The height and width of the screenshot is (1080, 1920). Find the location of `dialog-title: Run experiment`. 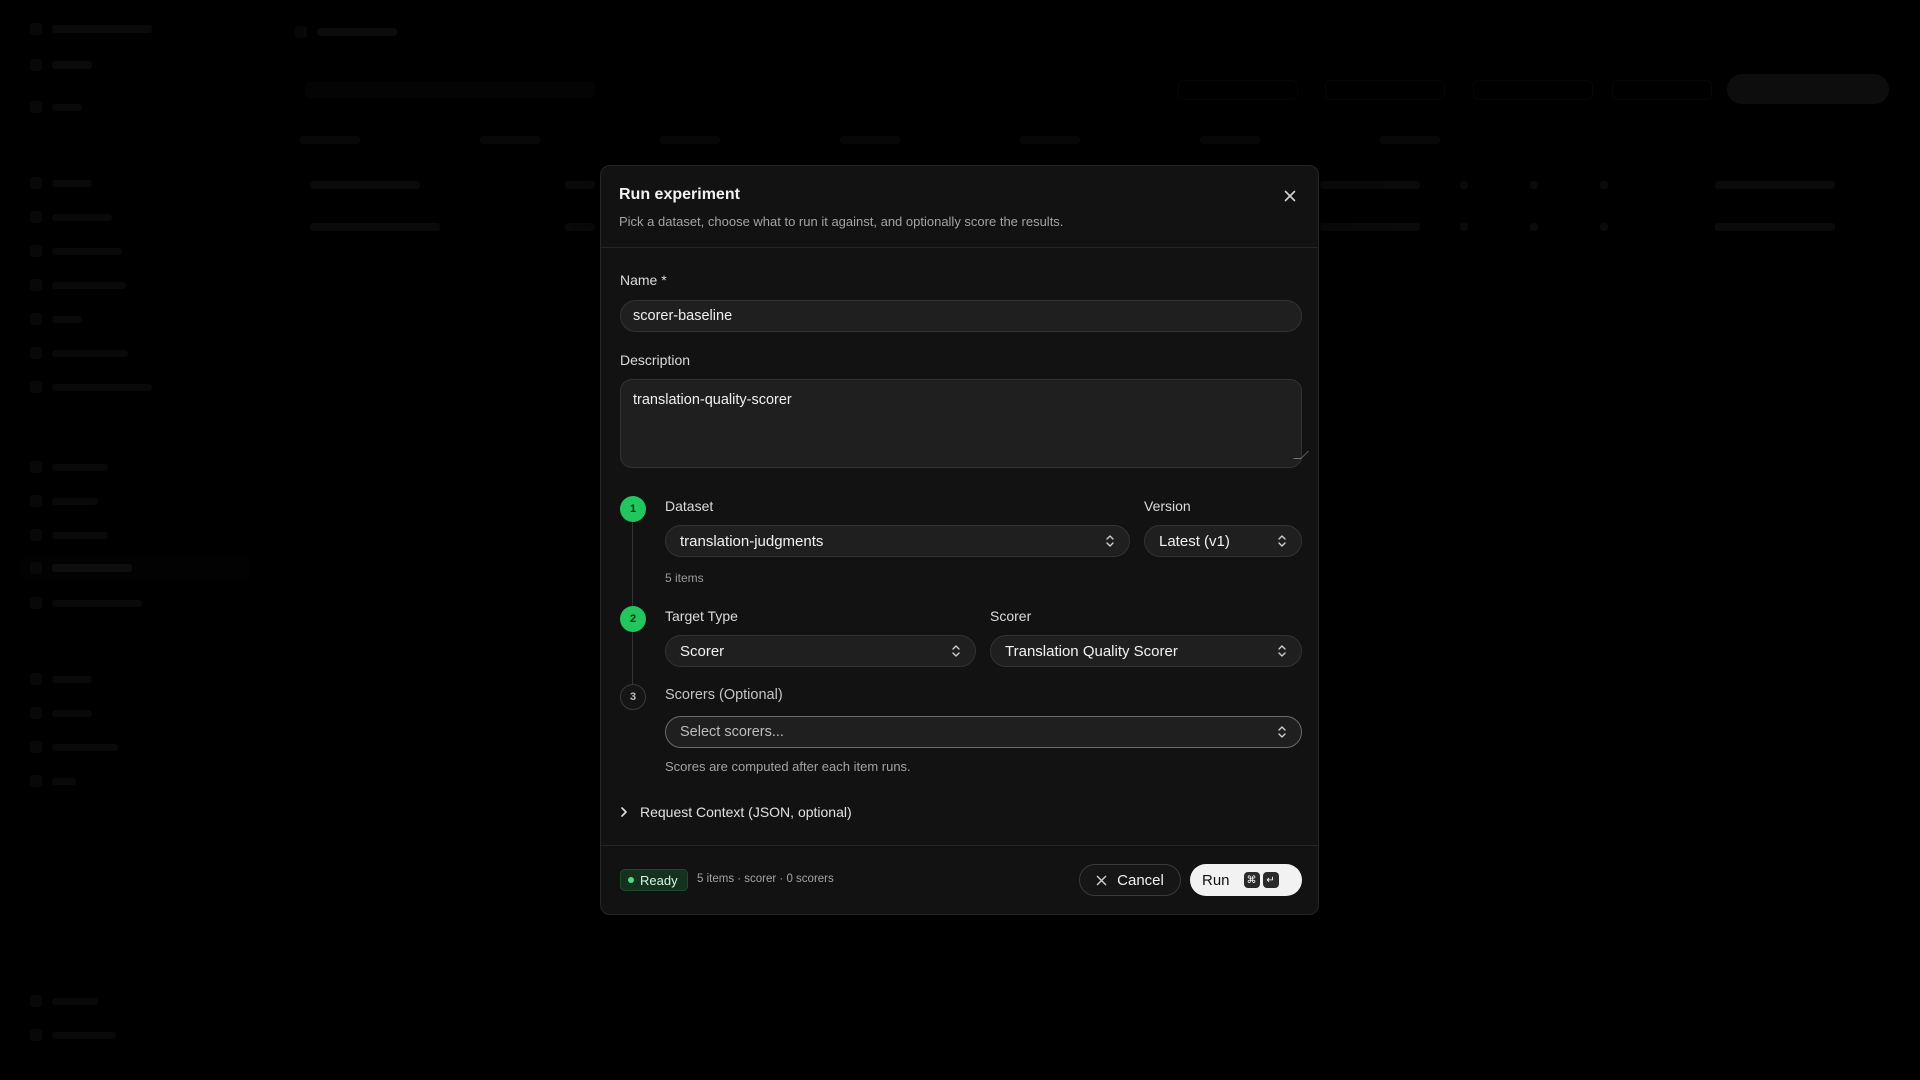

dialog-title: Run experiment is located at coordinates (679, 194).